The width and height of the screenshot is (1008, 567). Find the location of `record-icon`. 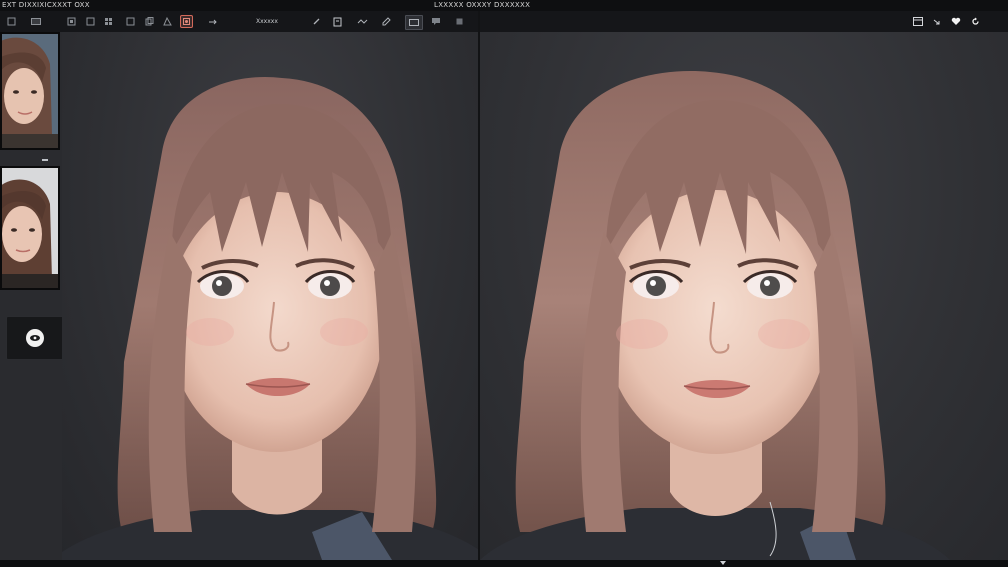

record-icon is located at coordinates (186, 21).